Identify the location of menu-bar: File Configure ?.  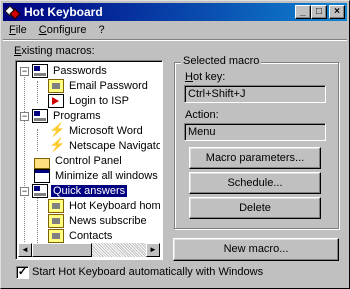
(57, 30).